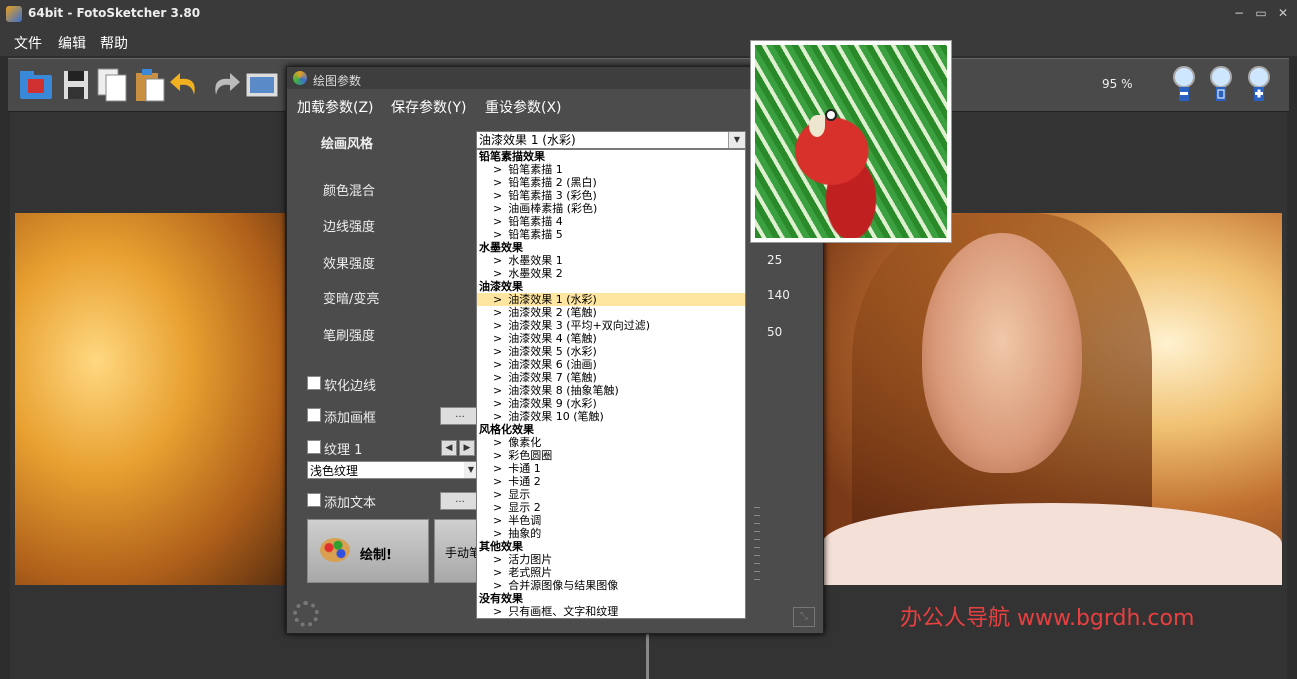 The height and width of the screenshot is (679, 1297). Describe the element at coordinates (368, 551) in the screenshot. I see `draw-button: 绘制!` at that location.